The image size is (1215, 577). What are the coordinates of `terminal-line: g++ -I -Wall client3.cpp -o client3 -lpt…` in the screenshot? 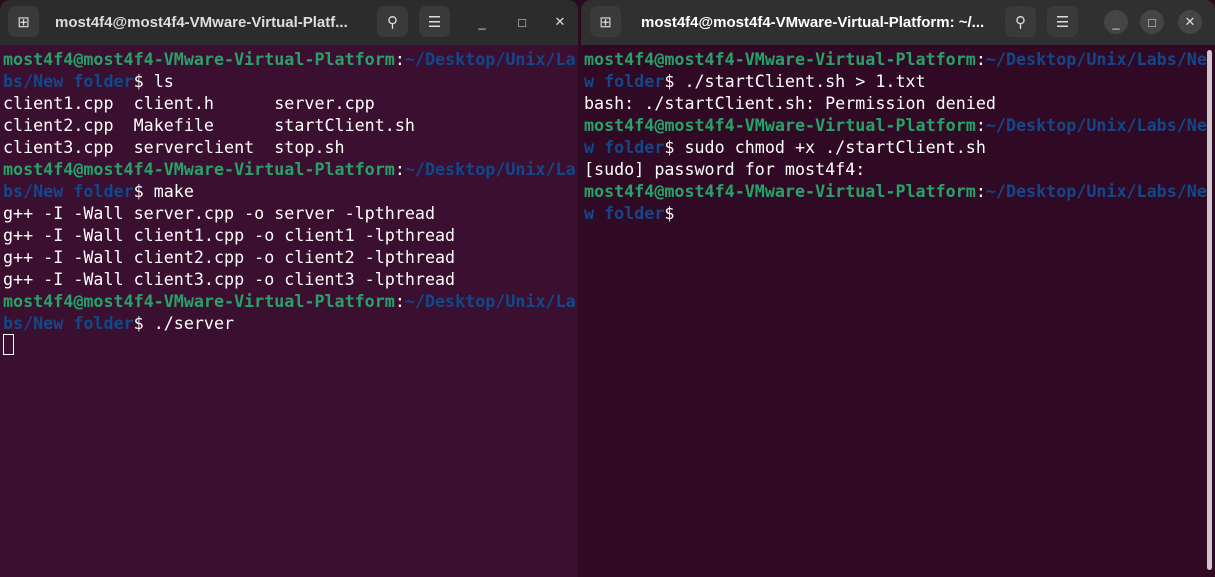 It's located at (290, 279).